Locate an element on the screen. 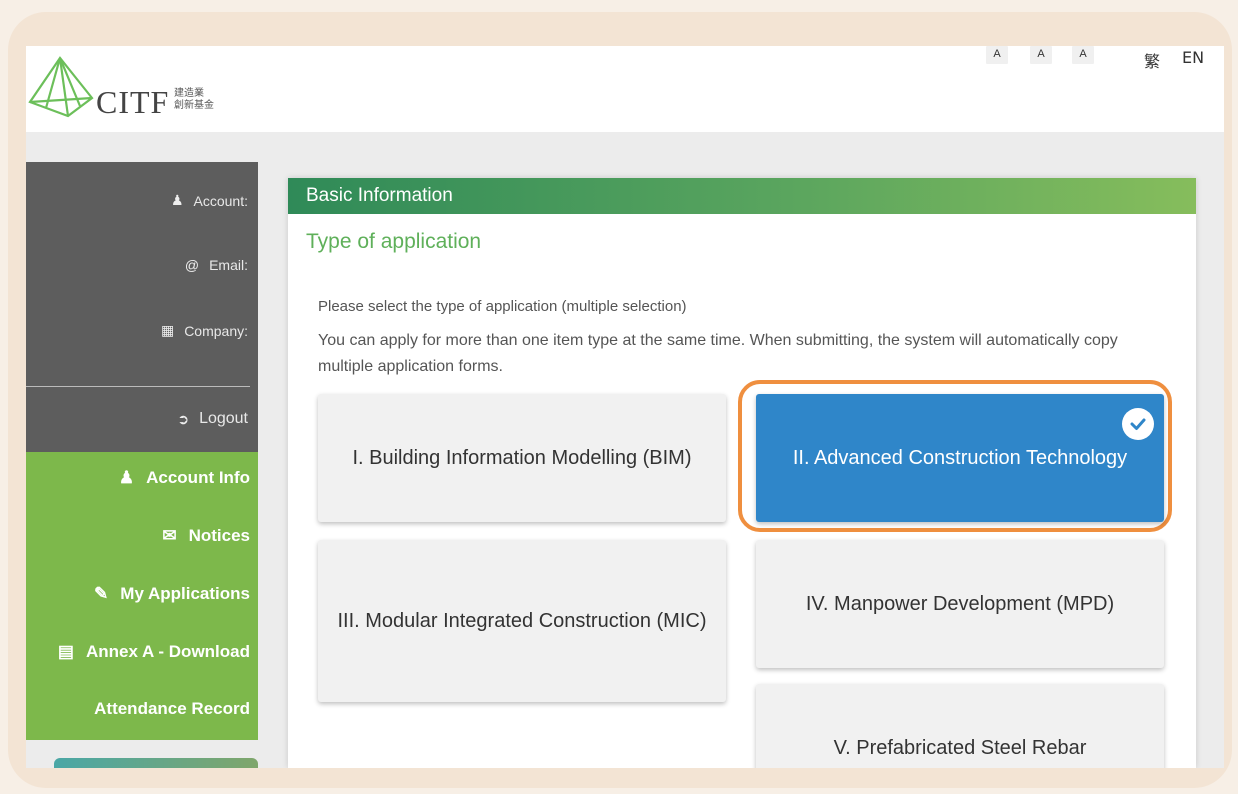  sidebar-item-label: My Applications is located at coordinates (185, 593).